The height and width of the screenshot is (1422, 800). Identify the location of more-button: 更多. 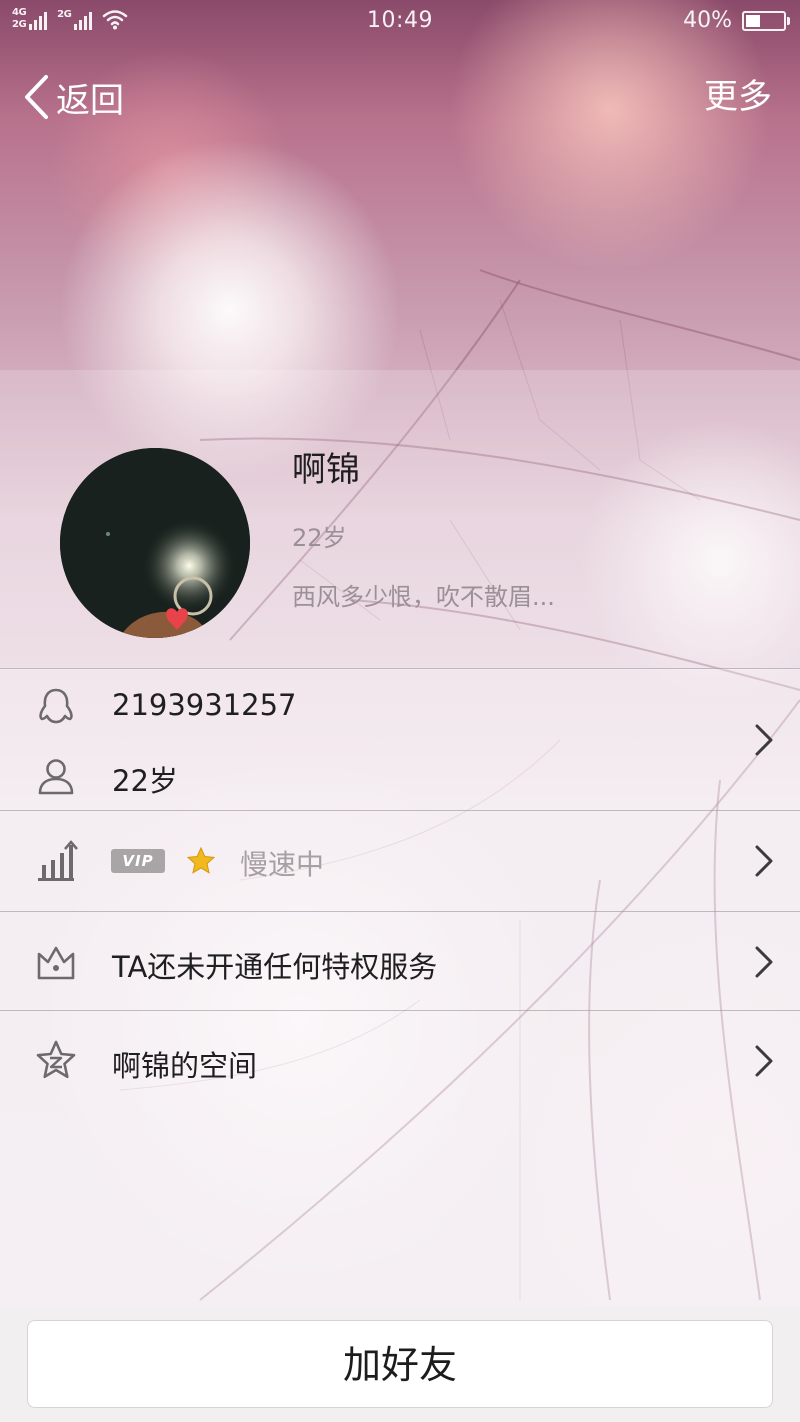
(738, 97).